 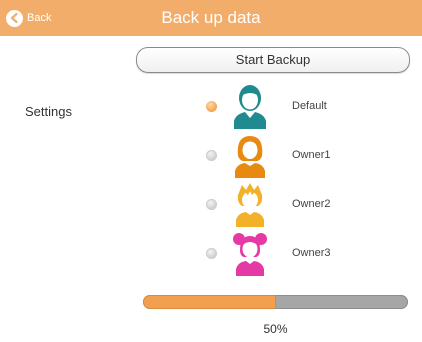 What do you see at coordinates (285, 106) in the screenshot?
I see `option-default: Default` at bounding box center [285, 106].